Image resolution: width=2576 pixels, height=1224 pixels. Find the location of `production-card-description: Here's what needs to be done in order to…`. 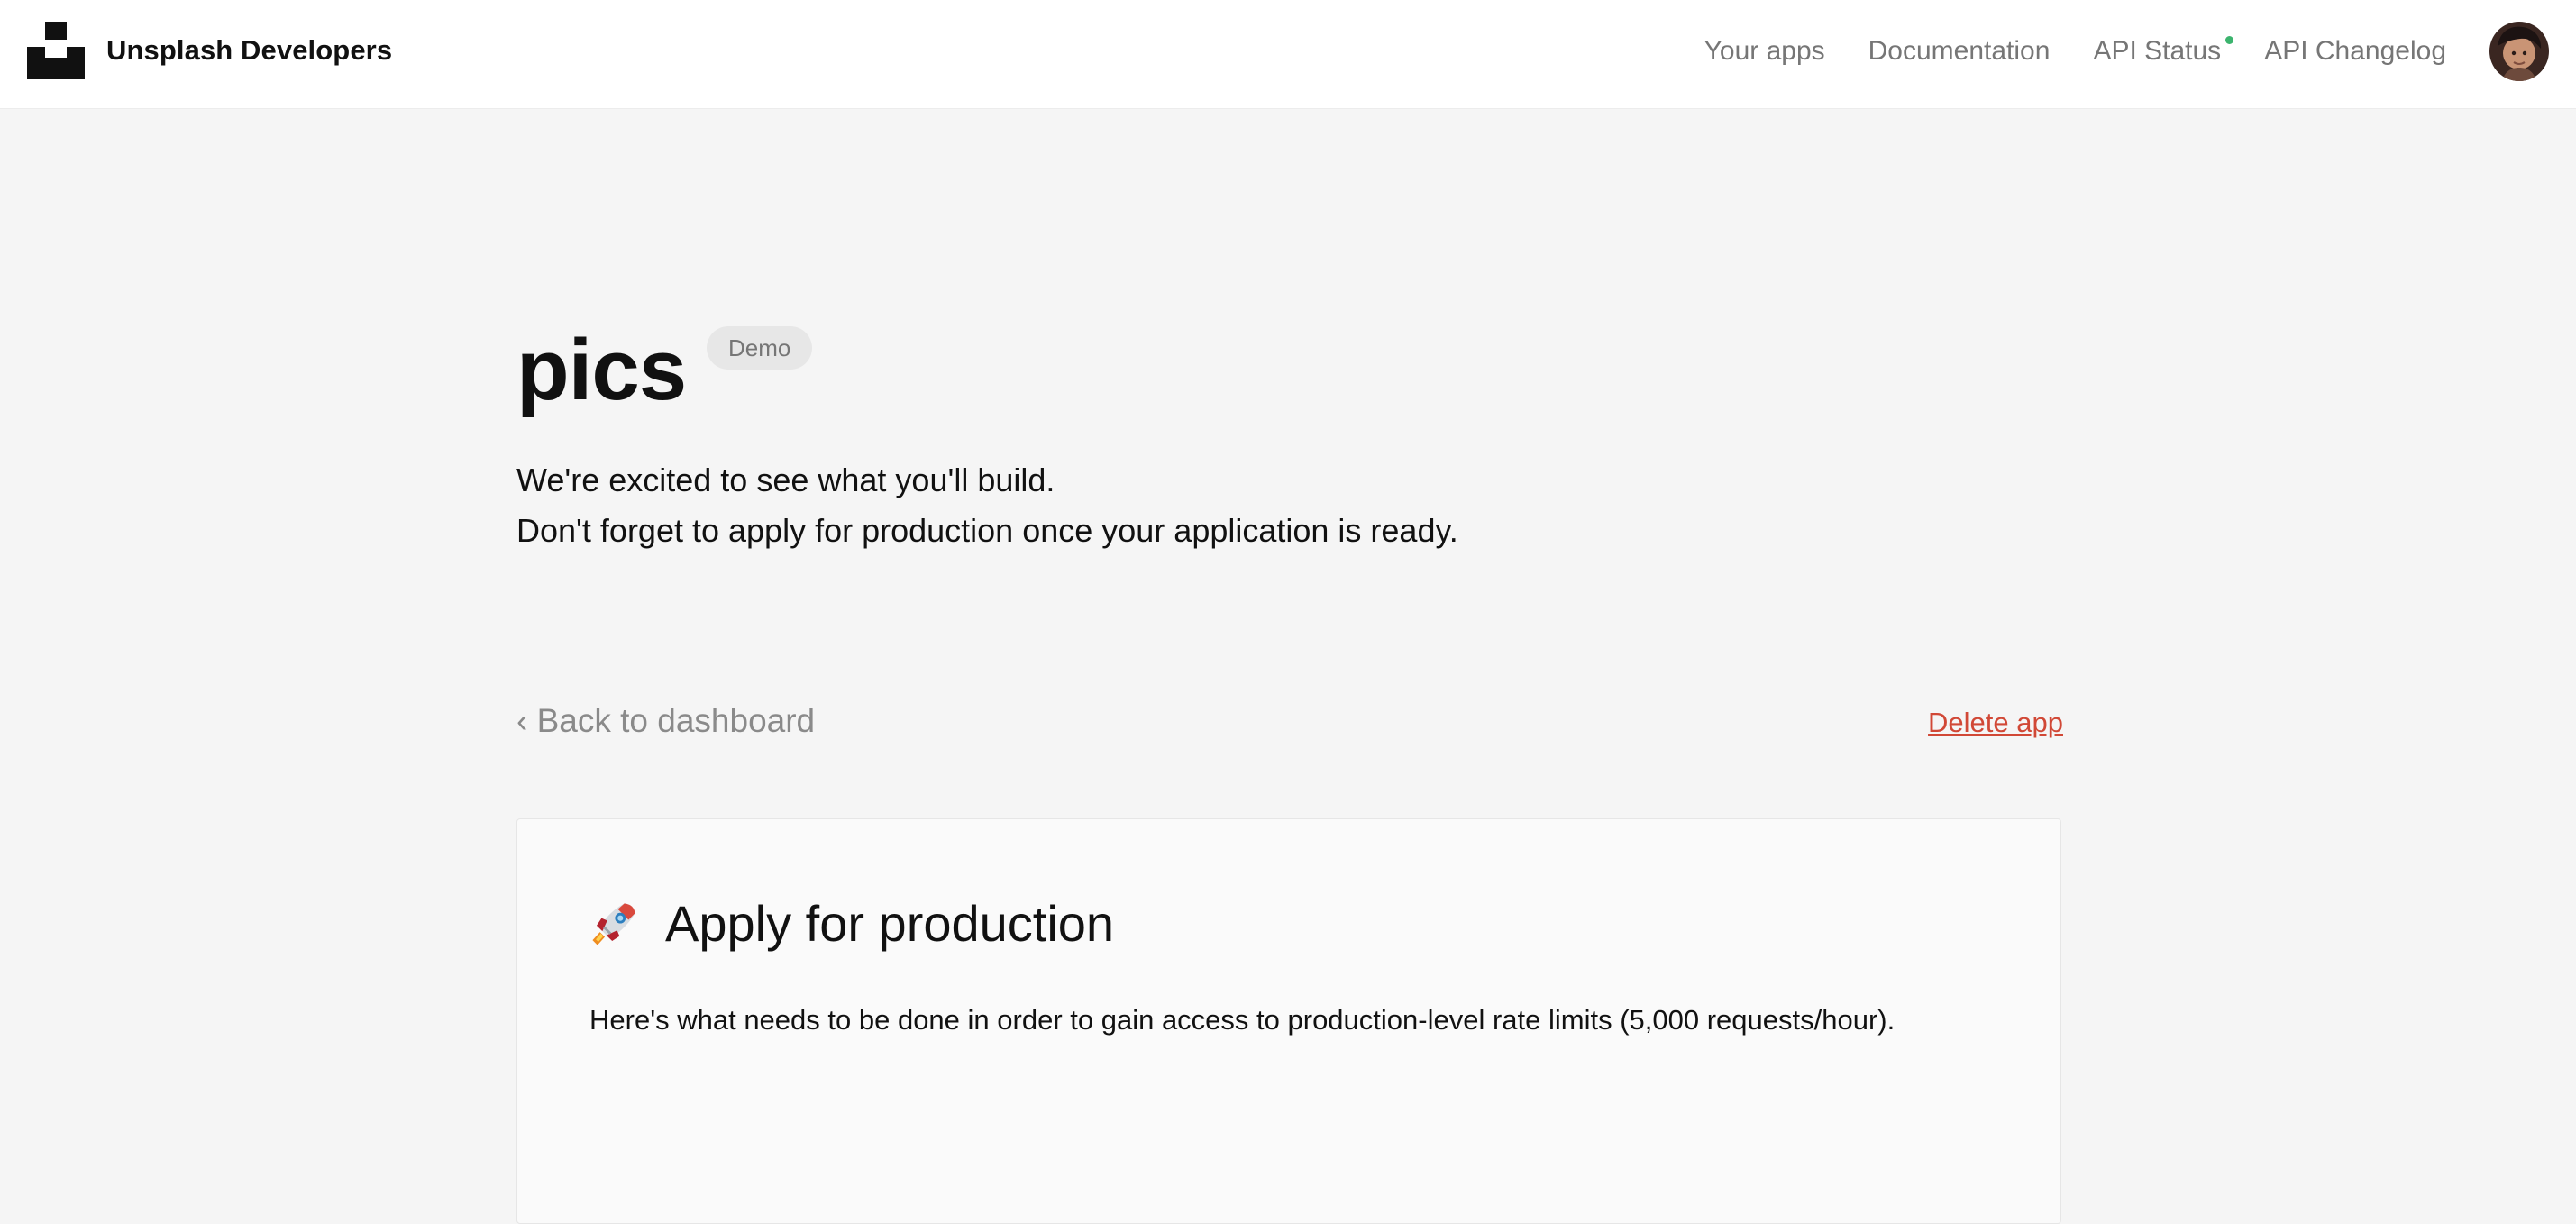

production-card-description: Here's what needs to be done in order to… is located at coordinates (1242, 1020).